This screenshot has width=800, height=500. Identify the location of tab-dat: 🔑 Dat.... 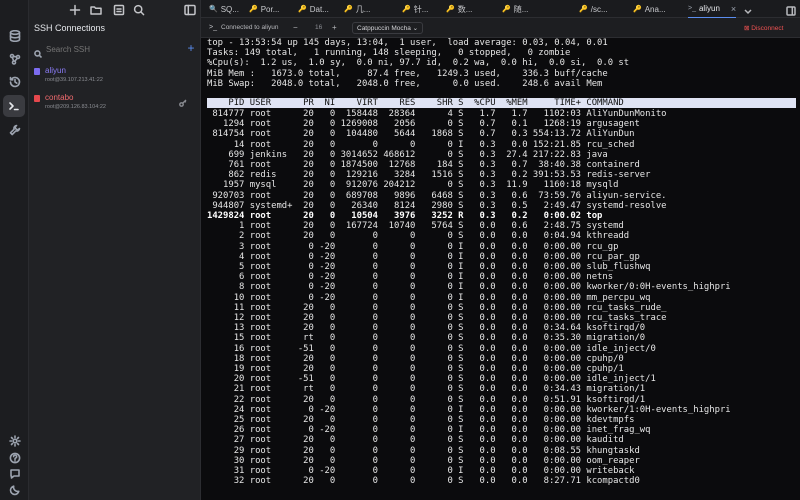
(322, 9).